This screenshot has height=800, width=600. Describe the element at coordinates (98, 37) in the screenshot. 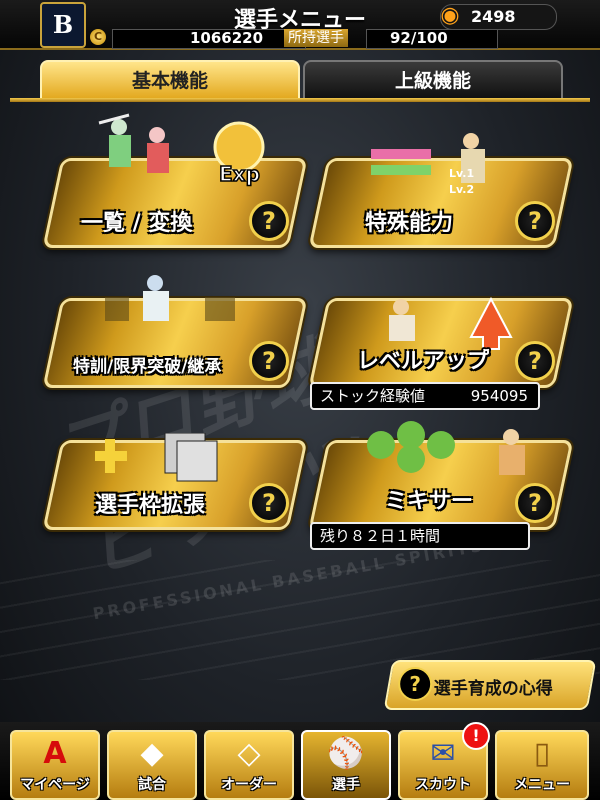

I see `coin-icon: C` at that location.